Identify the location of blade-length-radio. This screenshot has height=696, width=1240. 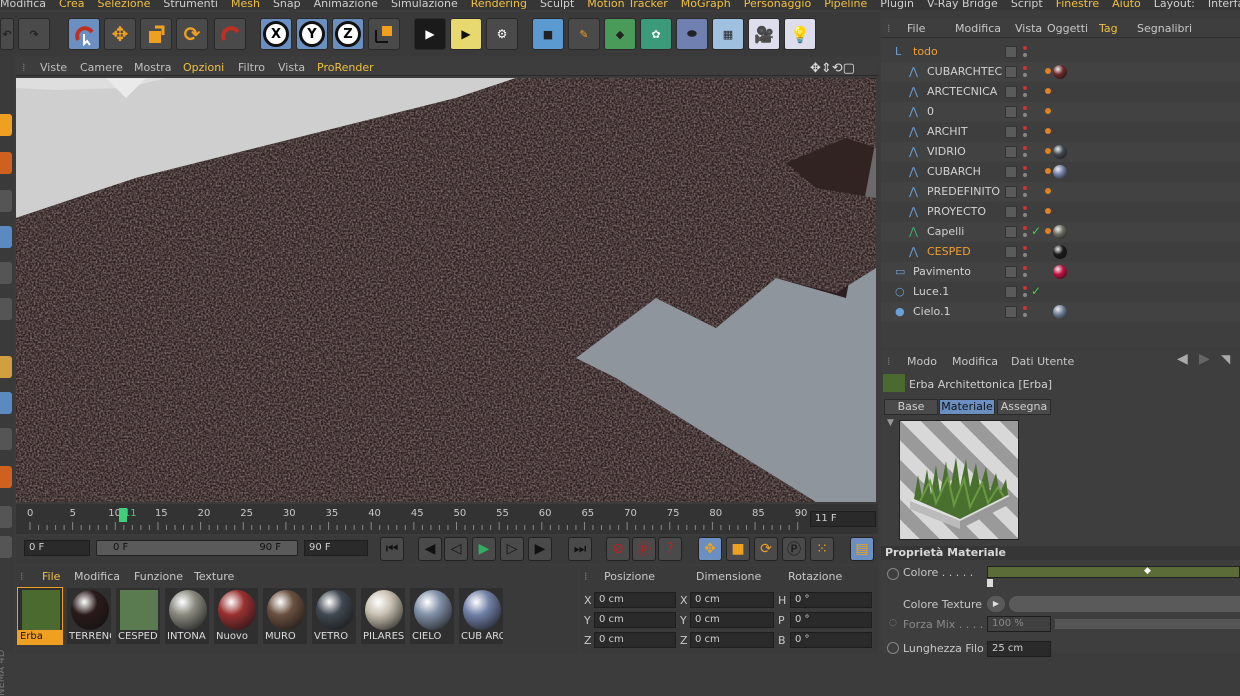
(893, 648).